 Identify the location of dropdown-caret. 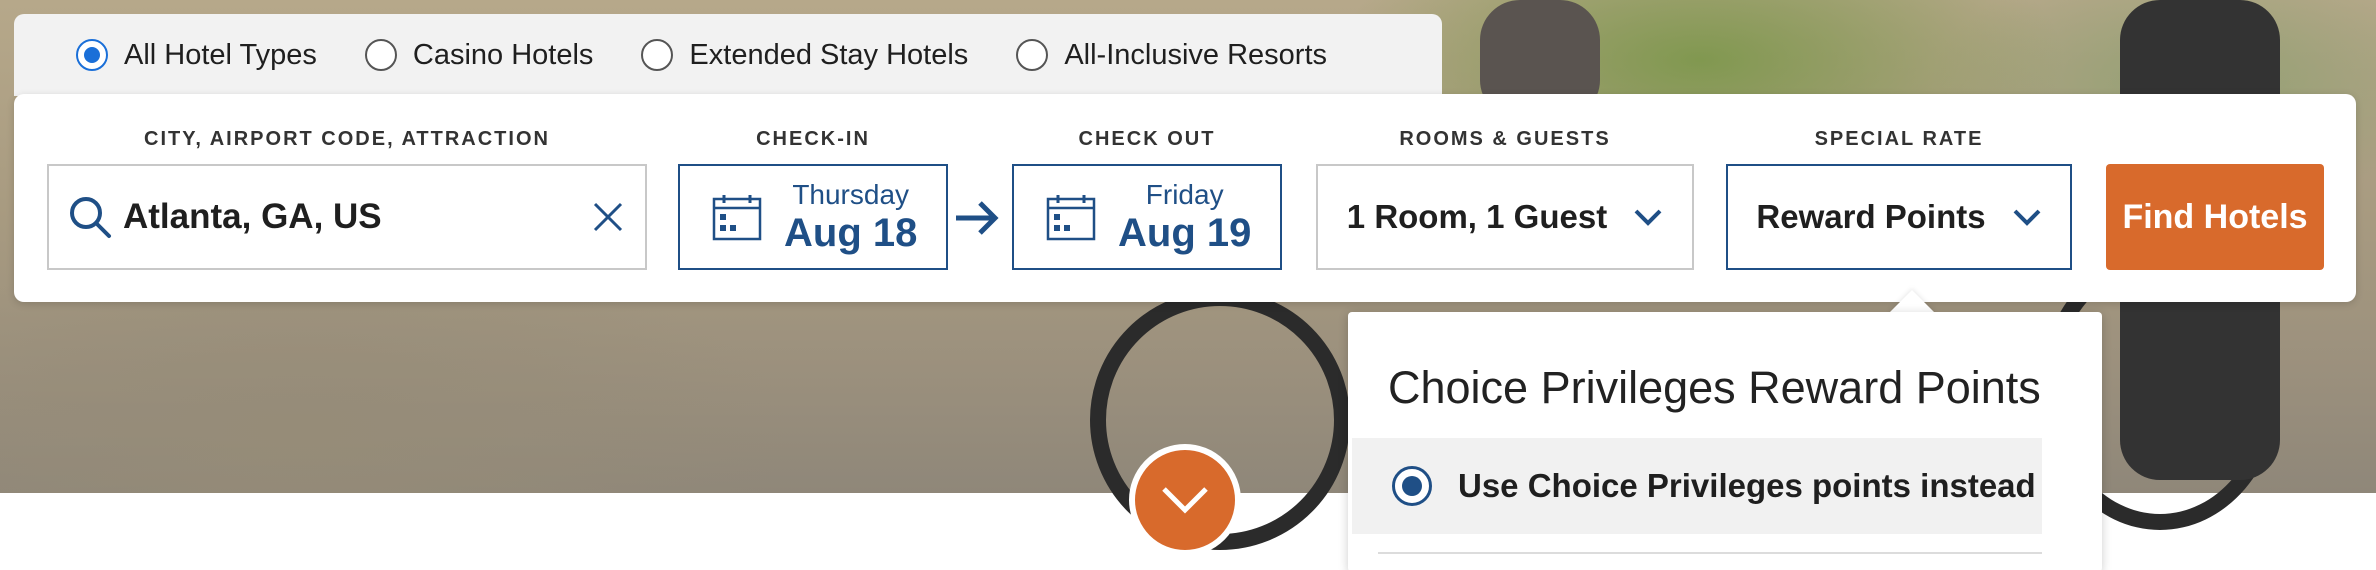
(1912, 302).